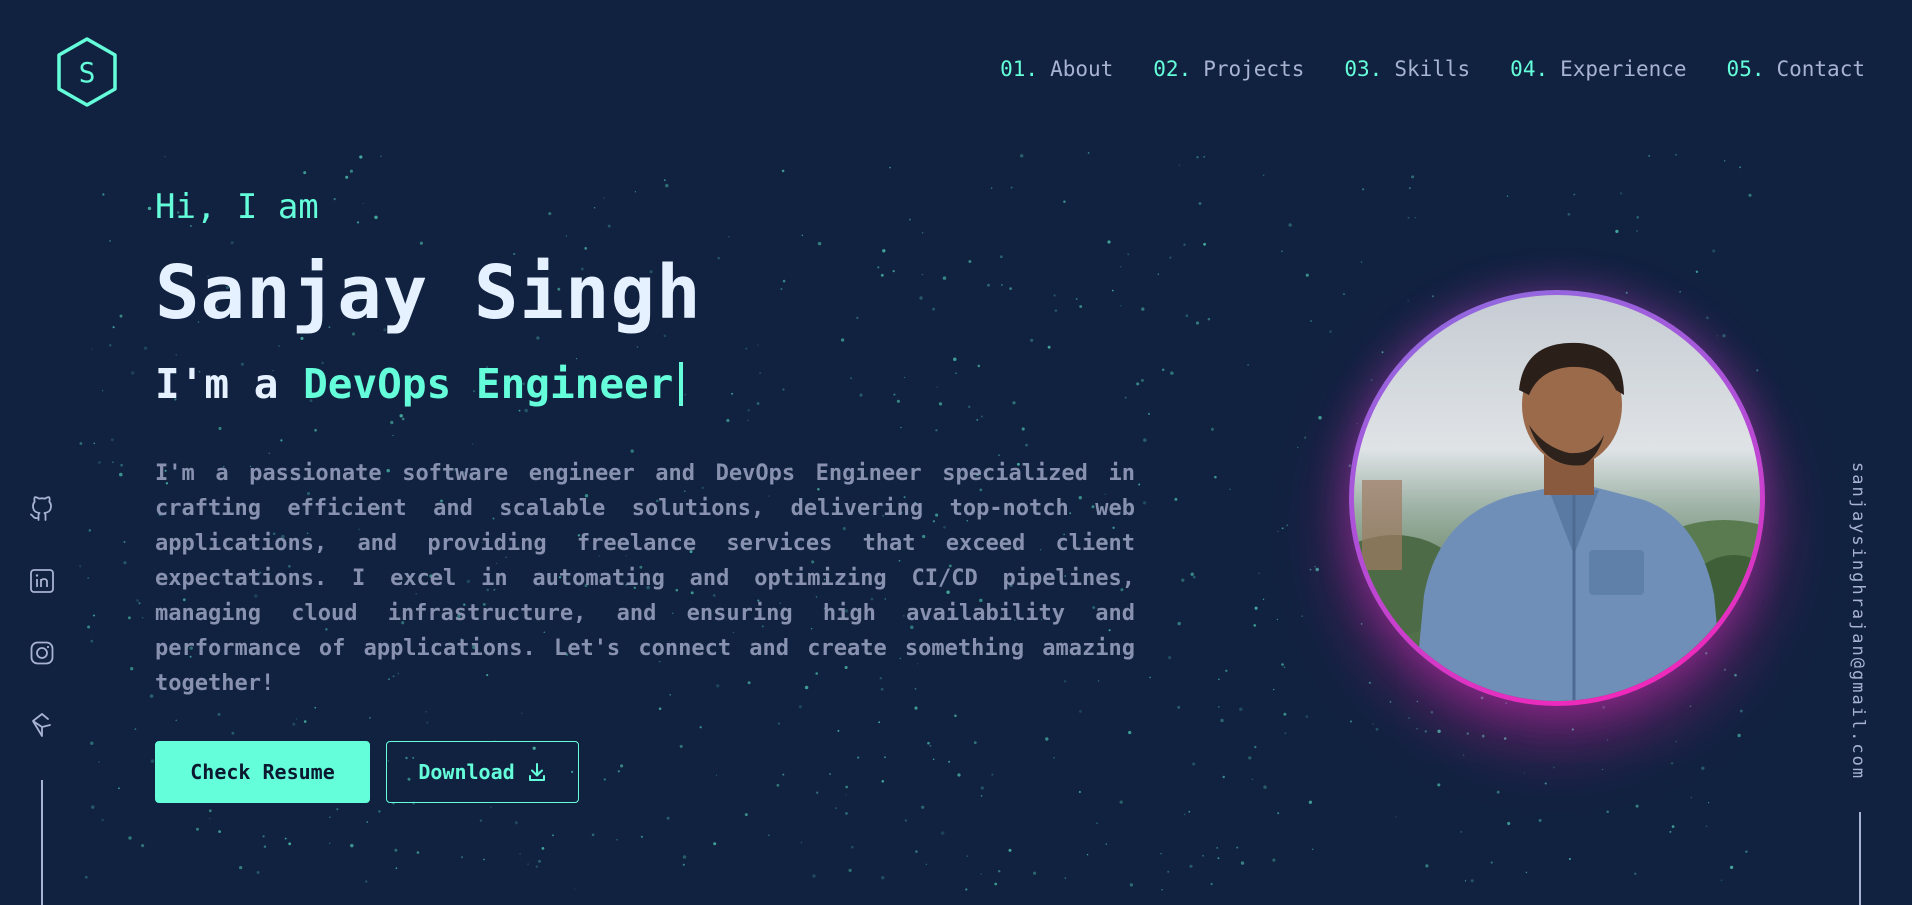 This screenshot has width=1912, height=905. What do you see at coordinates (42, 653) in the screenshot?
I see `instagram-icon` at bounding box center [42, 653].